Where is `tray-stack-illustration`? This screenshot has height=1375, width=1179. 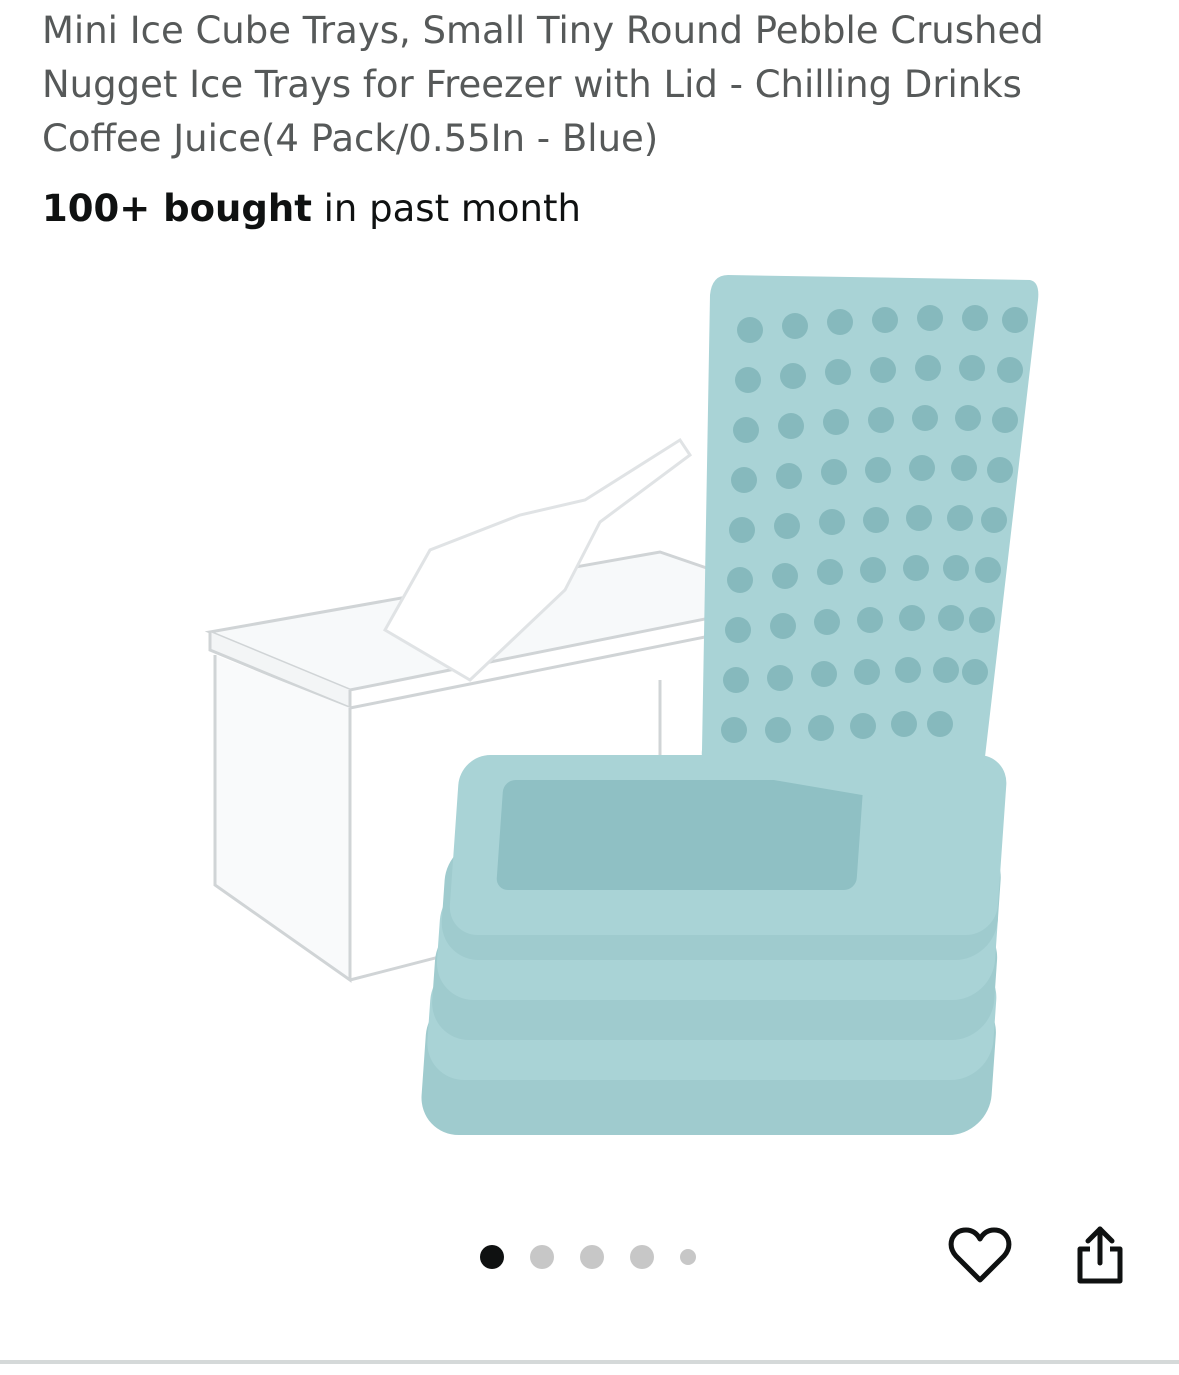
tray-stack-illustration is located at coordinates (714, 945).